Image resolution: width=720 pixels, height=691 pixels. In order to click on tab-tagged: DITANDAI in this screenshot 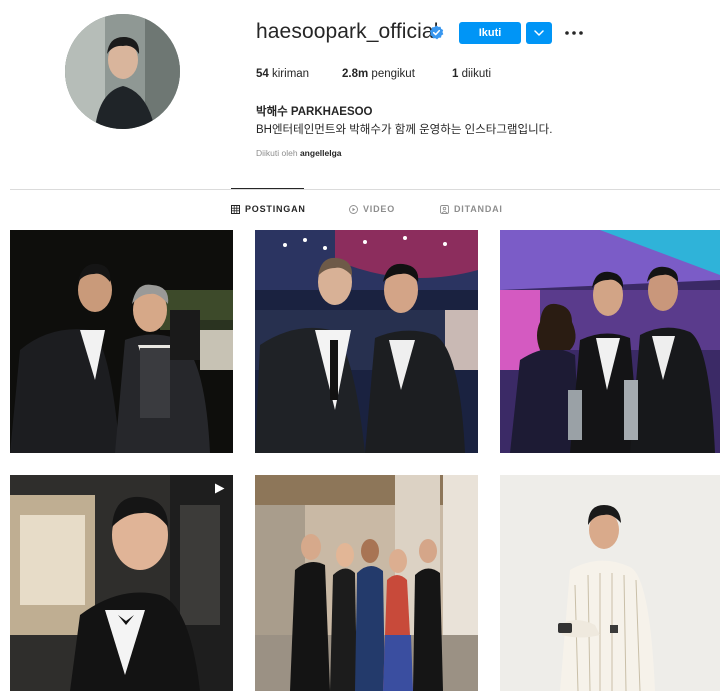, I will do `click(471, 209)`.